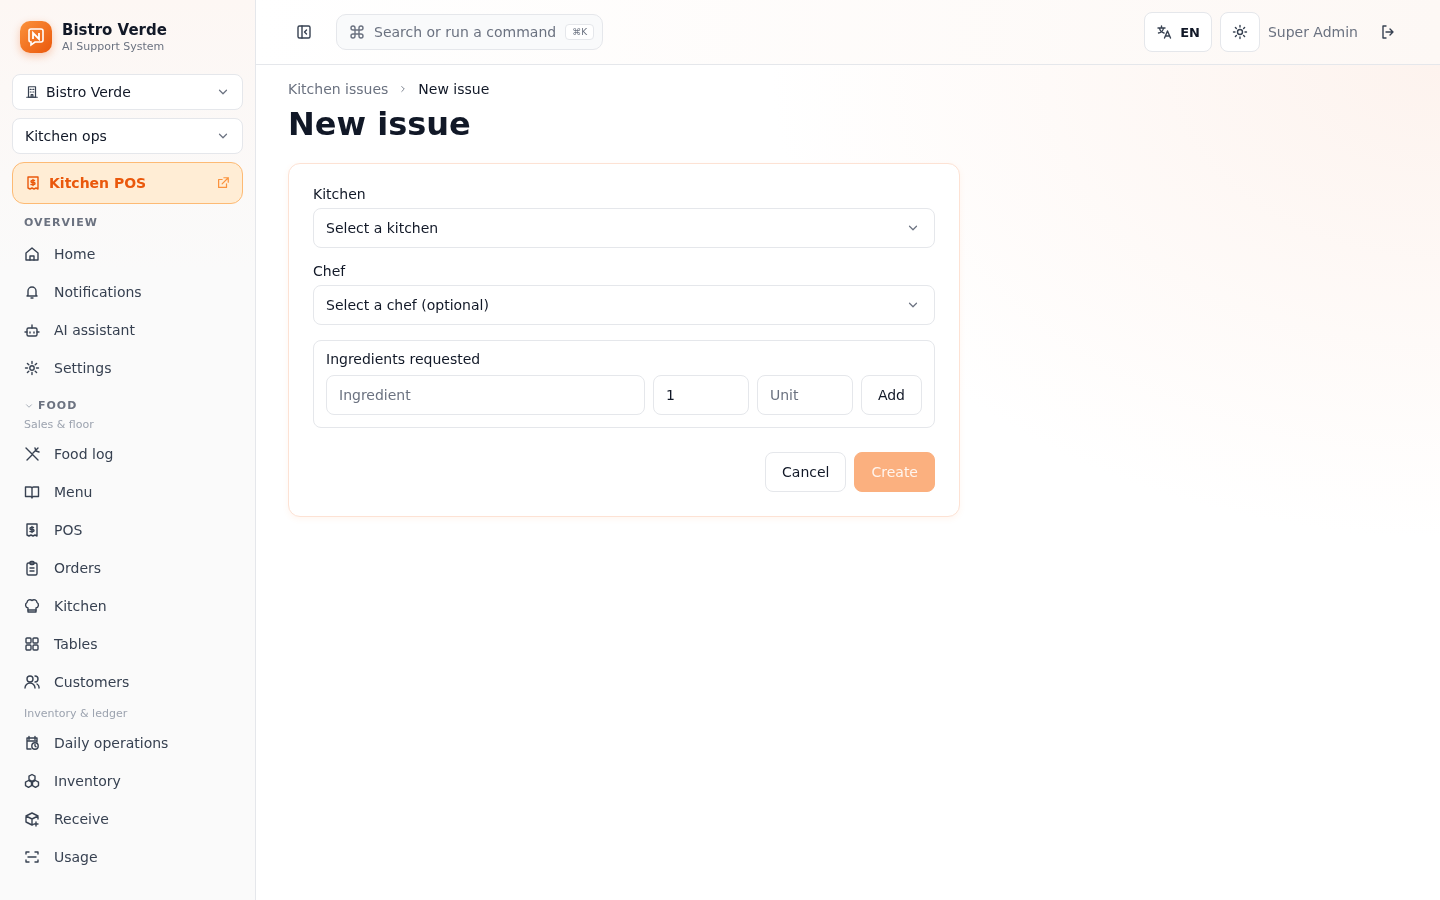  I want to click on robot-icon, so click(32, 330).